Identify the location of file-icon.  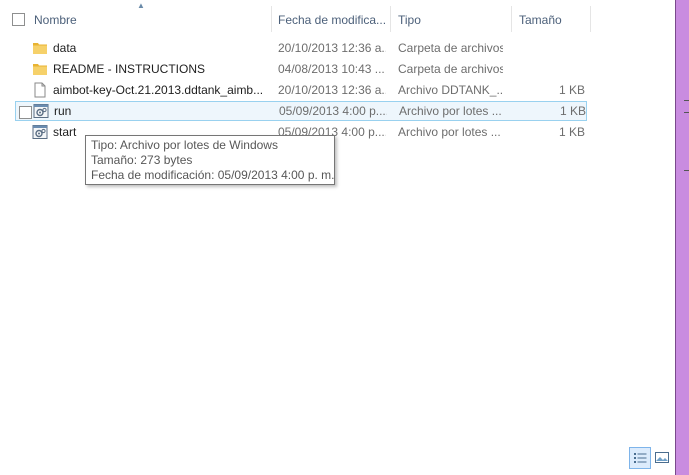
(40, 90).